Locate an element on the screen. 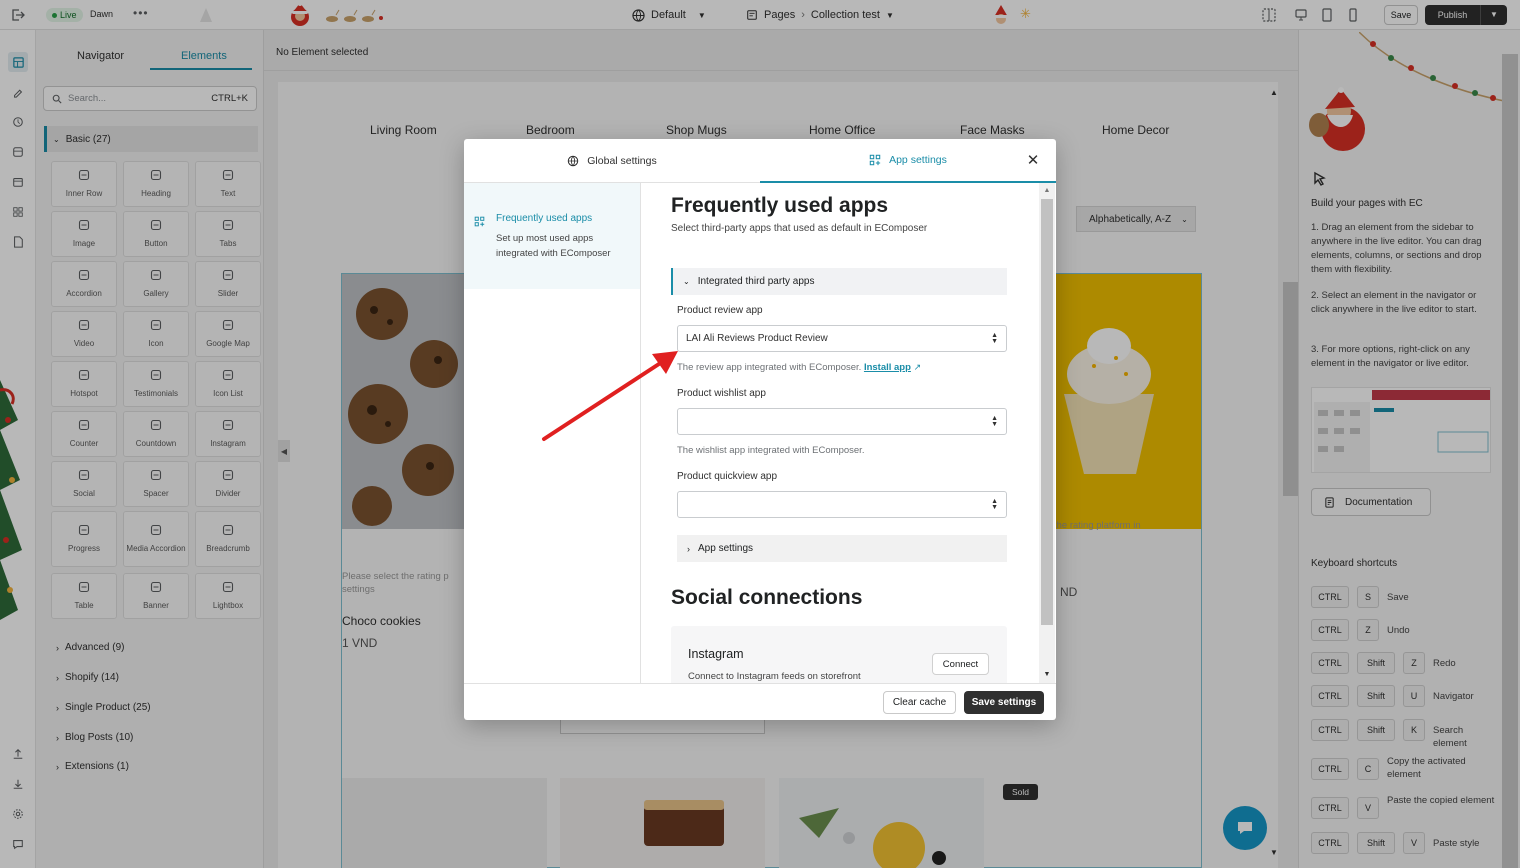 This screenshot has width=1520, height=868. section-heading: Frequently used apps is located at coordinates (780, 205).